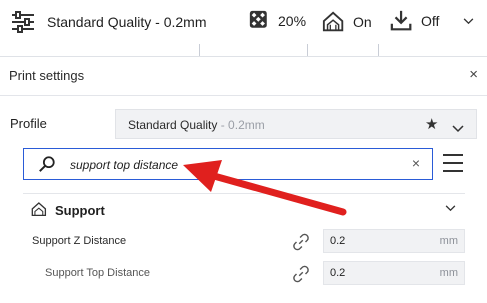 The height and width of the screenshot is (303, 487). I want to click on settings-menu-icon, so click(453, 163).